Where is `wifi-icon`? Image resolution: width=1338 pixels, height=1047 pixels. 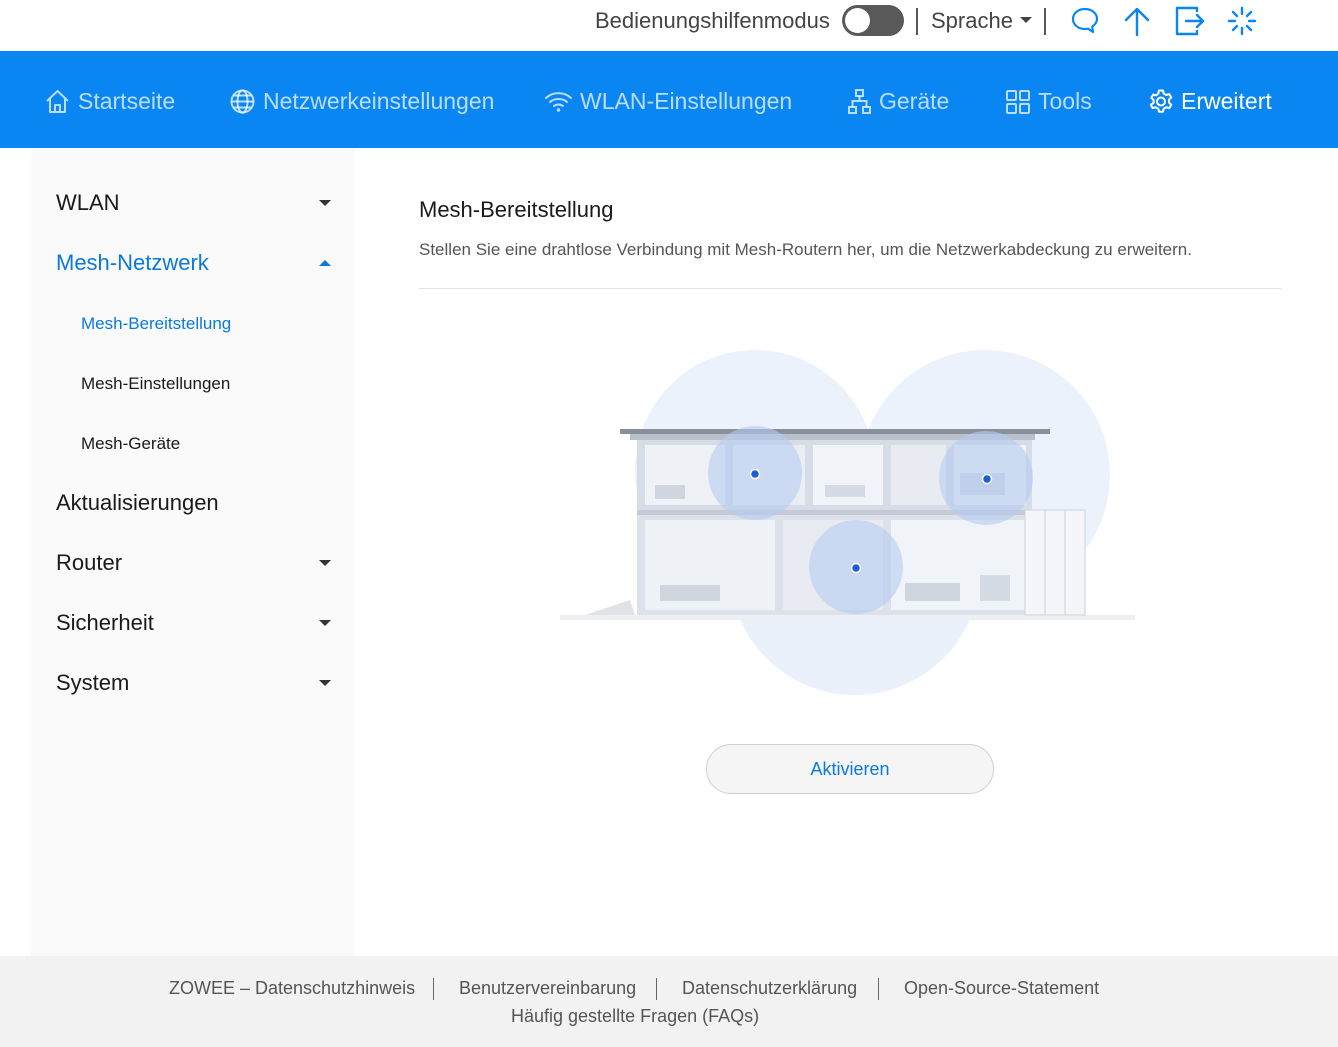 wifi-icon is located at coordinates (558, 101).